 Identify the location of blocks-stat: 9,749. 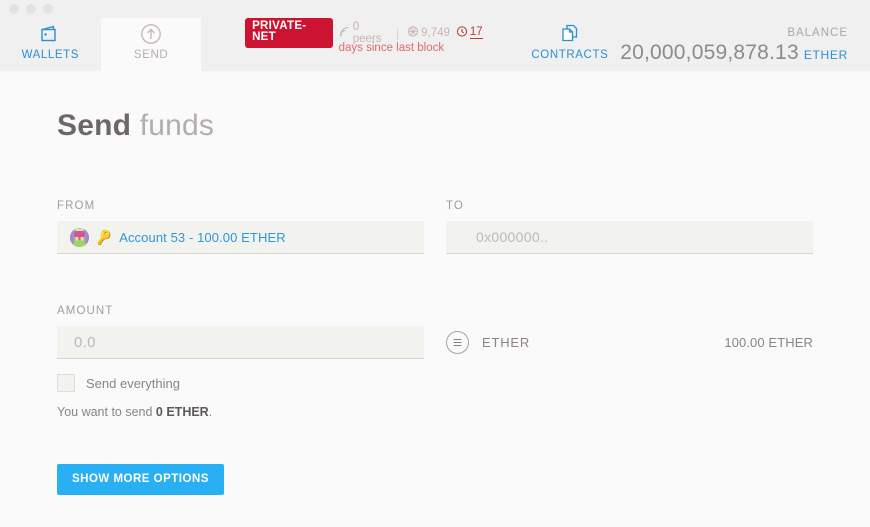
(428, 32).